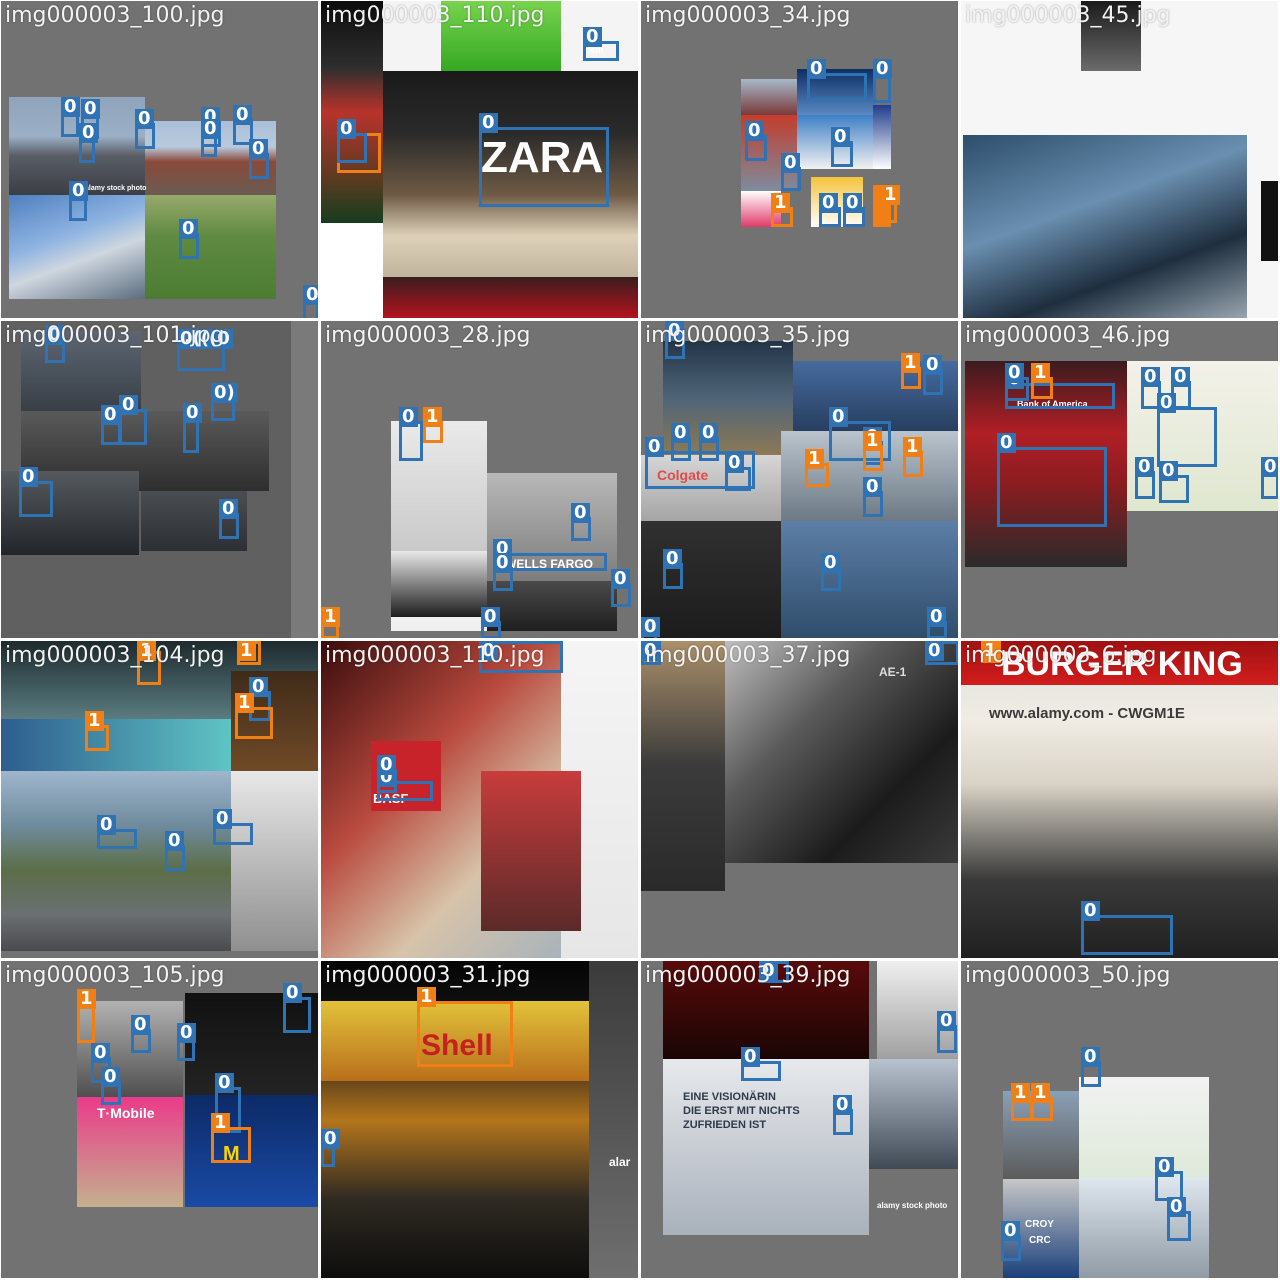 The width and height of the screenshot is (1280, 1280). I want to click on tile-filename: img000003_28.jpg, so click(428, 335).